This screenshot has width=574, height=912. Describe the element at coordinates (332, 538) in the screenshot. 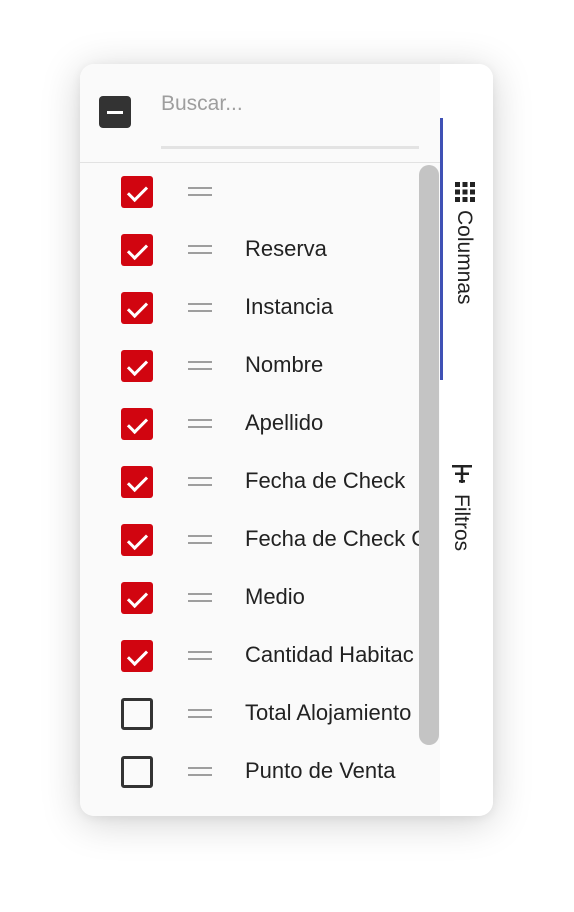

I see `column-label: Fecha de Check C` at that location.